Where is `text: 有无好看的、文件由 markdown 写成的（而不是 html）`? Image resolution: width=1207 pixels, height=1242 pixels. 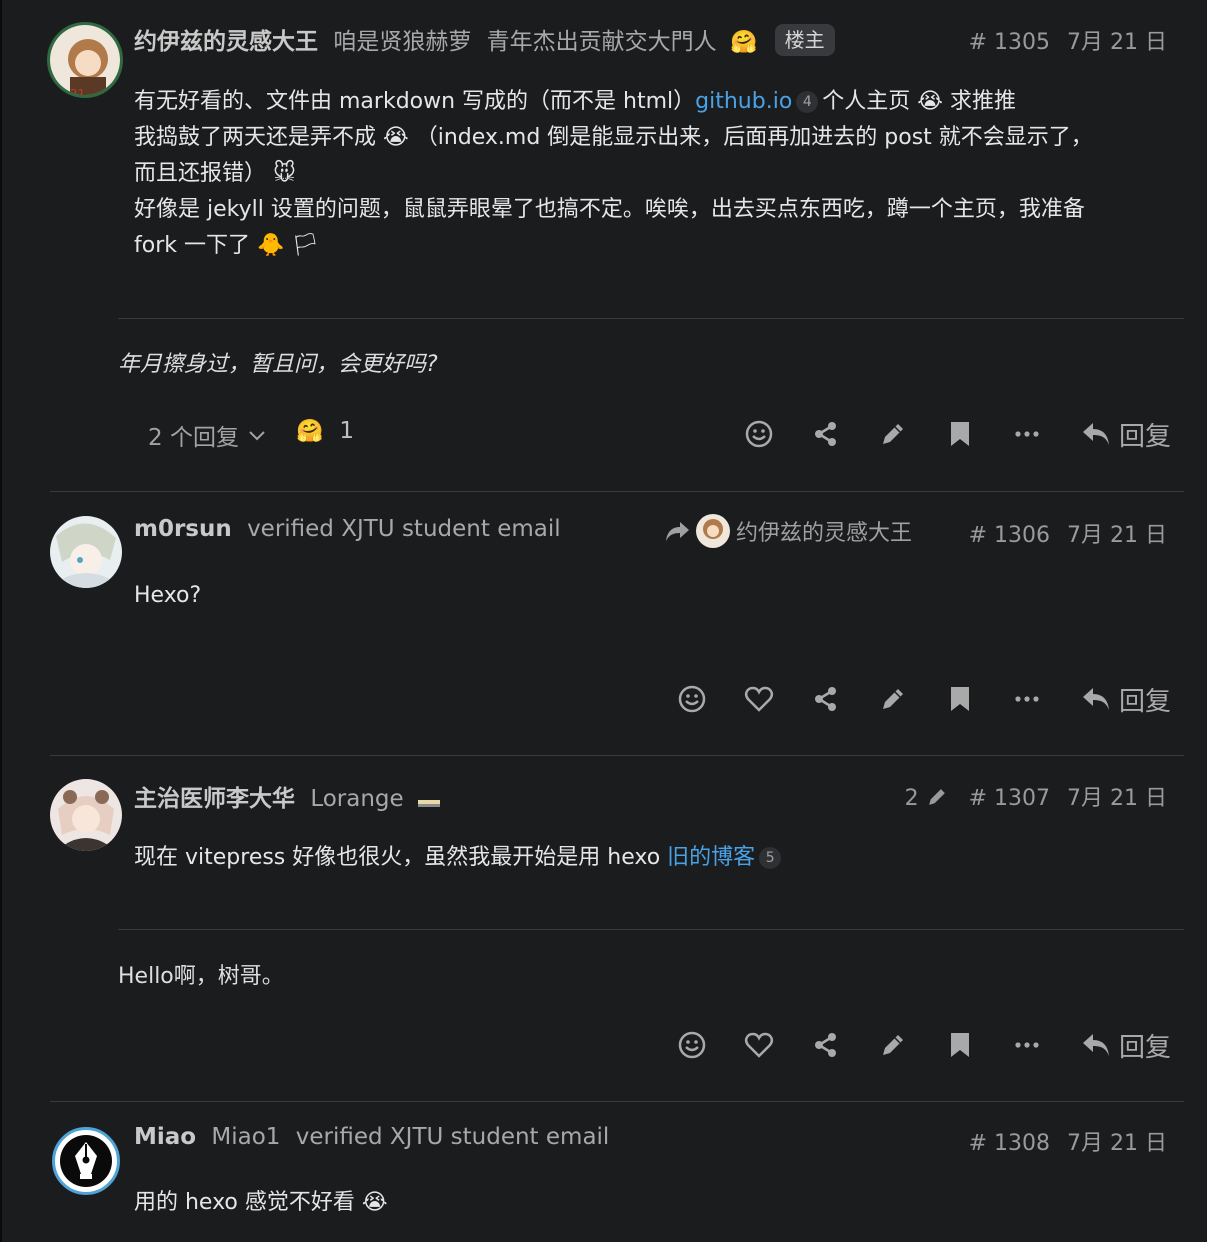 text: 有无好看的、文件由 markdown 写成的（而不是 html） is located at coordinates (415, 101).